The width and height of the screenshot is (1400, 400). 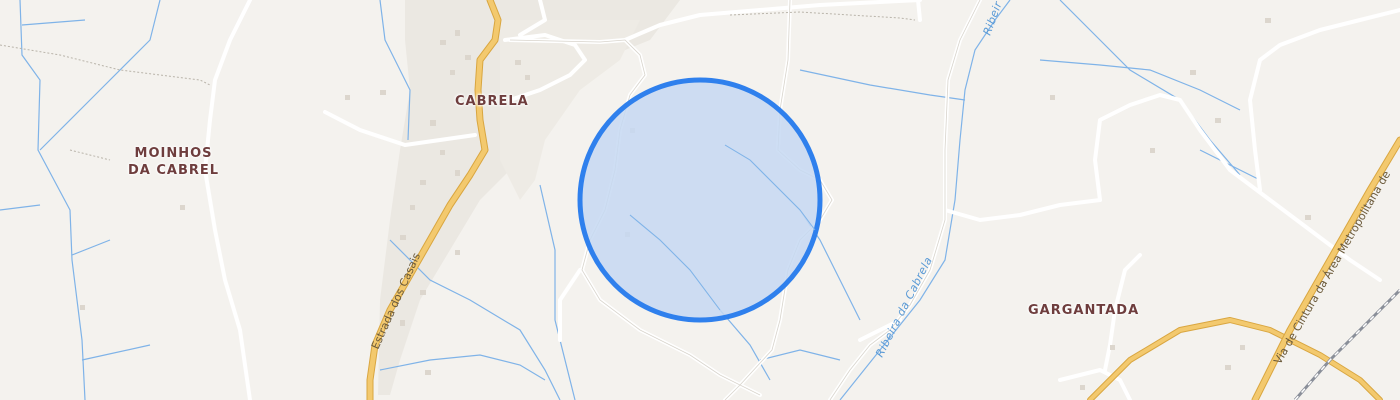 I want to click on place-label-moinhos-da-cabrel: MOINHOS DA CABREL, so click(x=173, y=162).